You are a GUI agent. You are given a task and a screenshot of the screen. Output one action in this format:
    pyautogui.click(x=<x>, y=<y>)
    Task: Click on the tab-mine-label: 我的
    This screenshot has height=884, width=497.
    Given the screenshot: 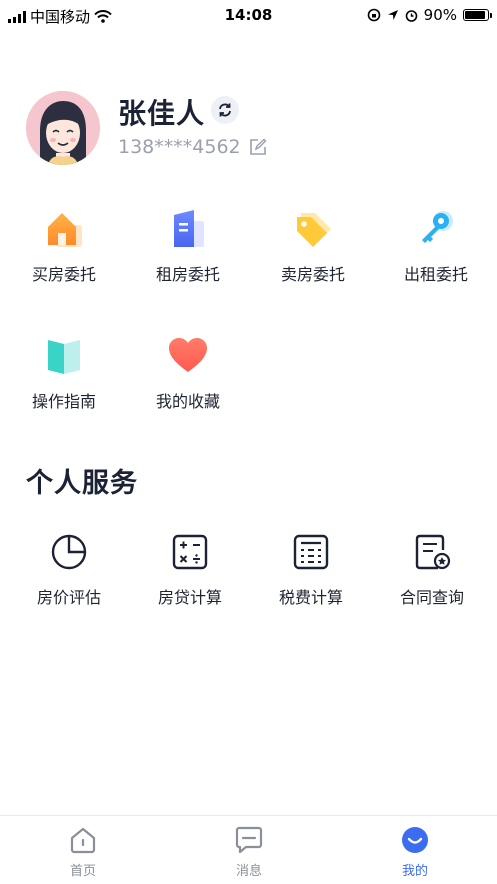 What is the action you would take?
    pyautogui.click(x=414, y=871)
    